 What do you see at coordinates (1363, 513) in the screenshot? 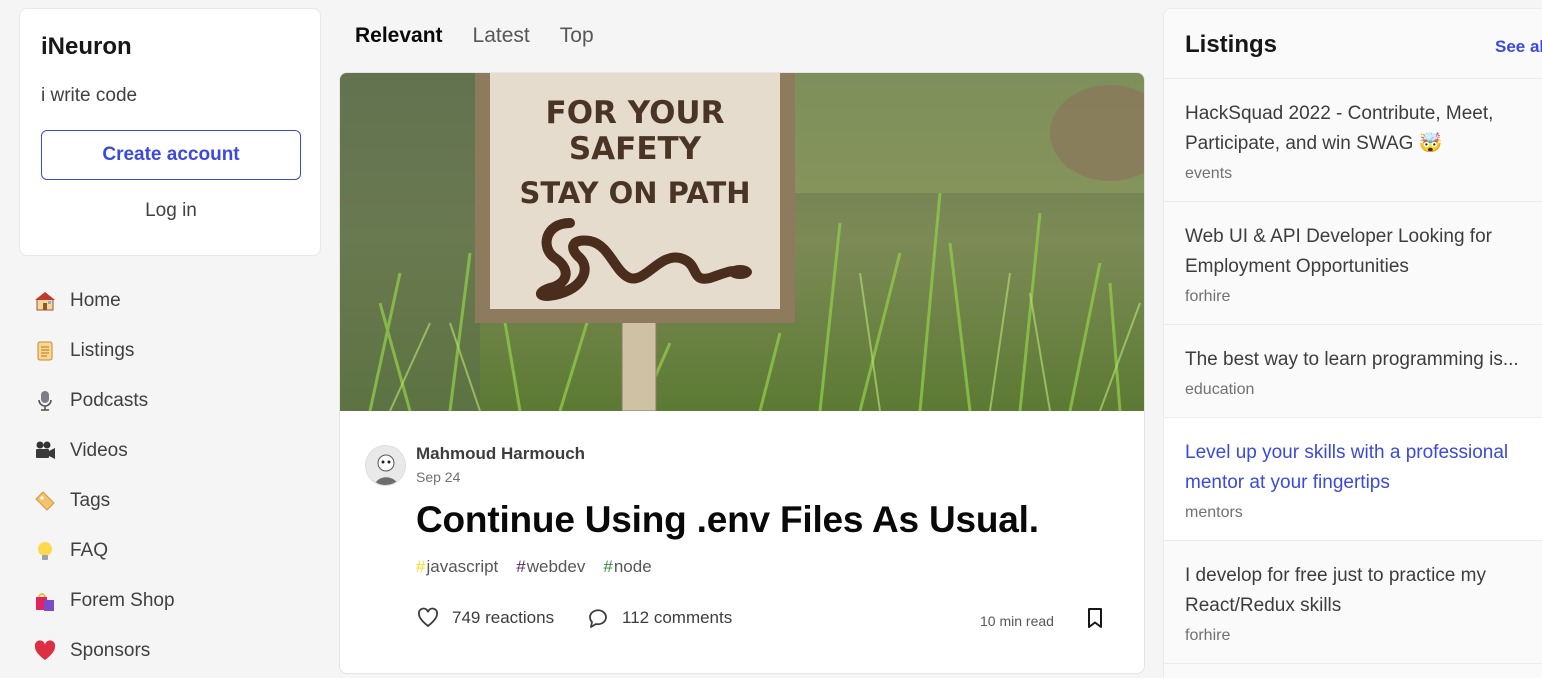
I see `listing-category: mentors` at bounding box center [1363, 513].